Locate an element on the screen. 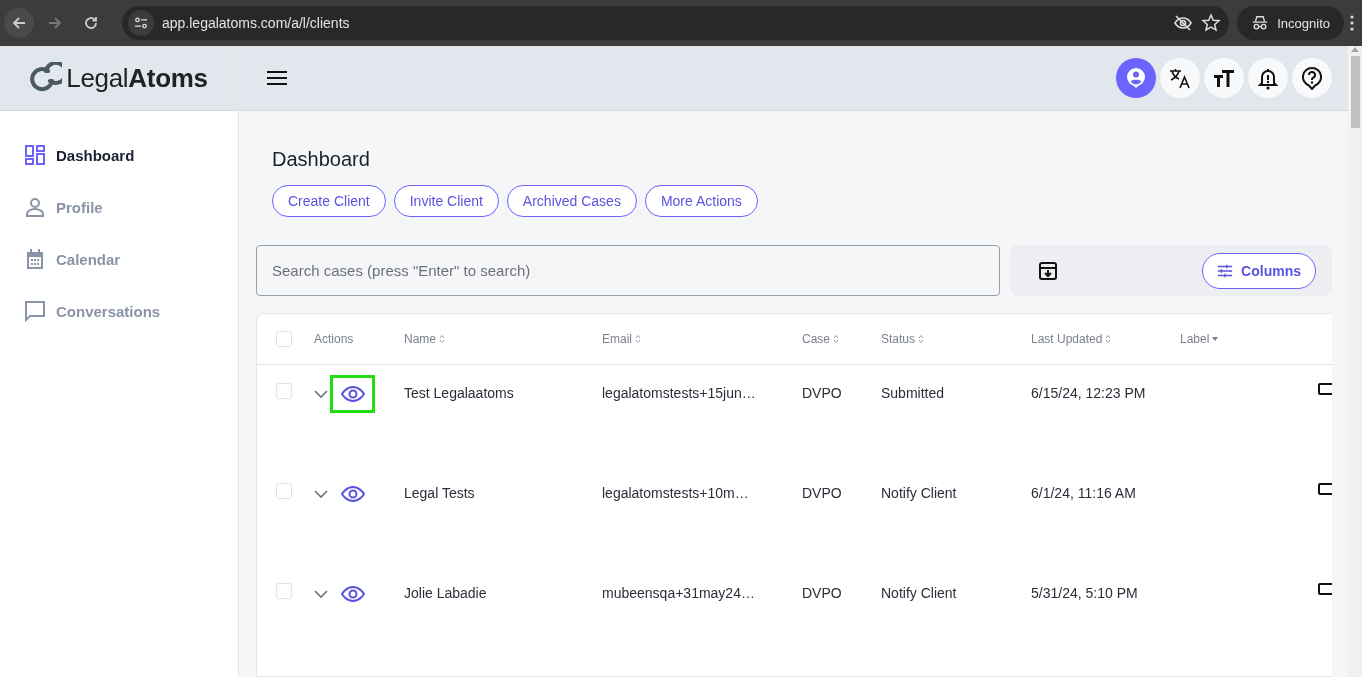  calendar-icon is located at coordinates (35, 259).